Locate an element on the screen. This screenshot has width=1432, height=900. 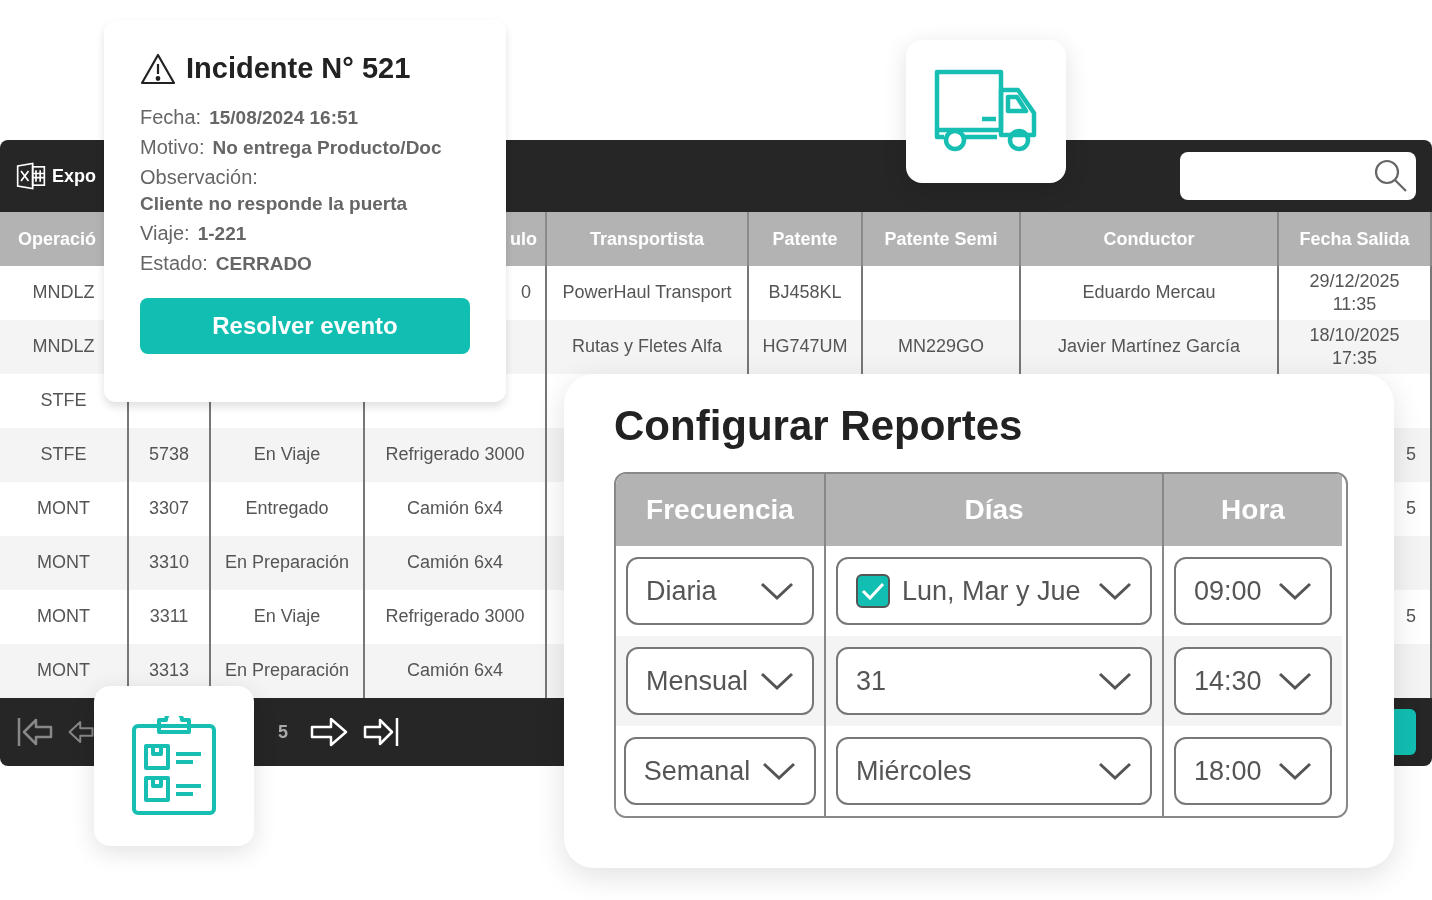
incident-title: Incidente N° 521 is located at coordinates (298, 68).